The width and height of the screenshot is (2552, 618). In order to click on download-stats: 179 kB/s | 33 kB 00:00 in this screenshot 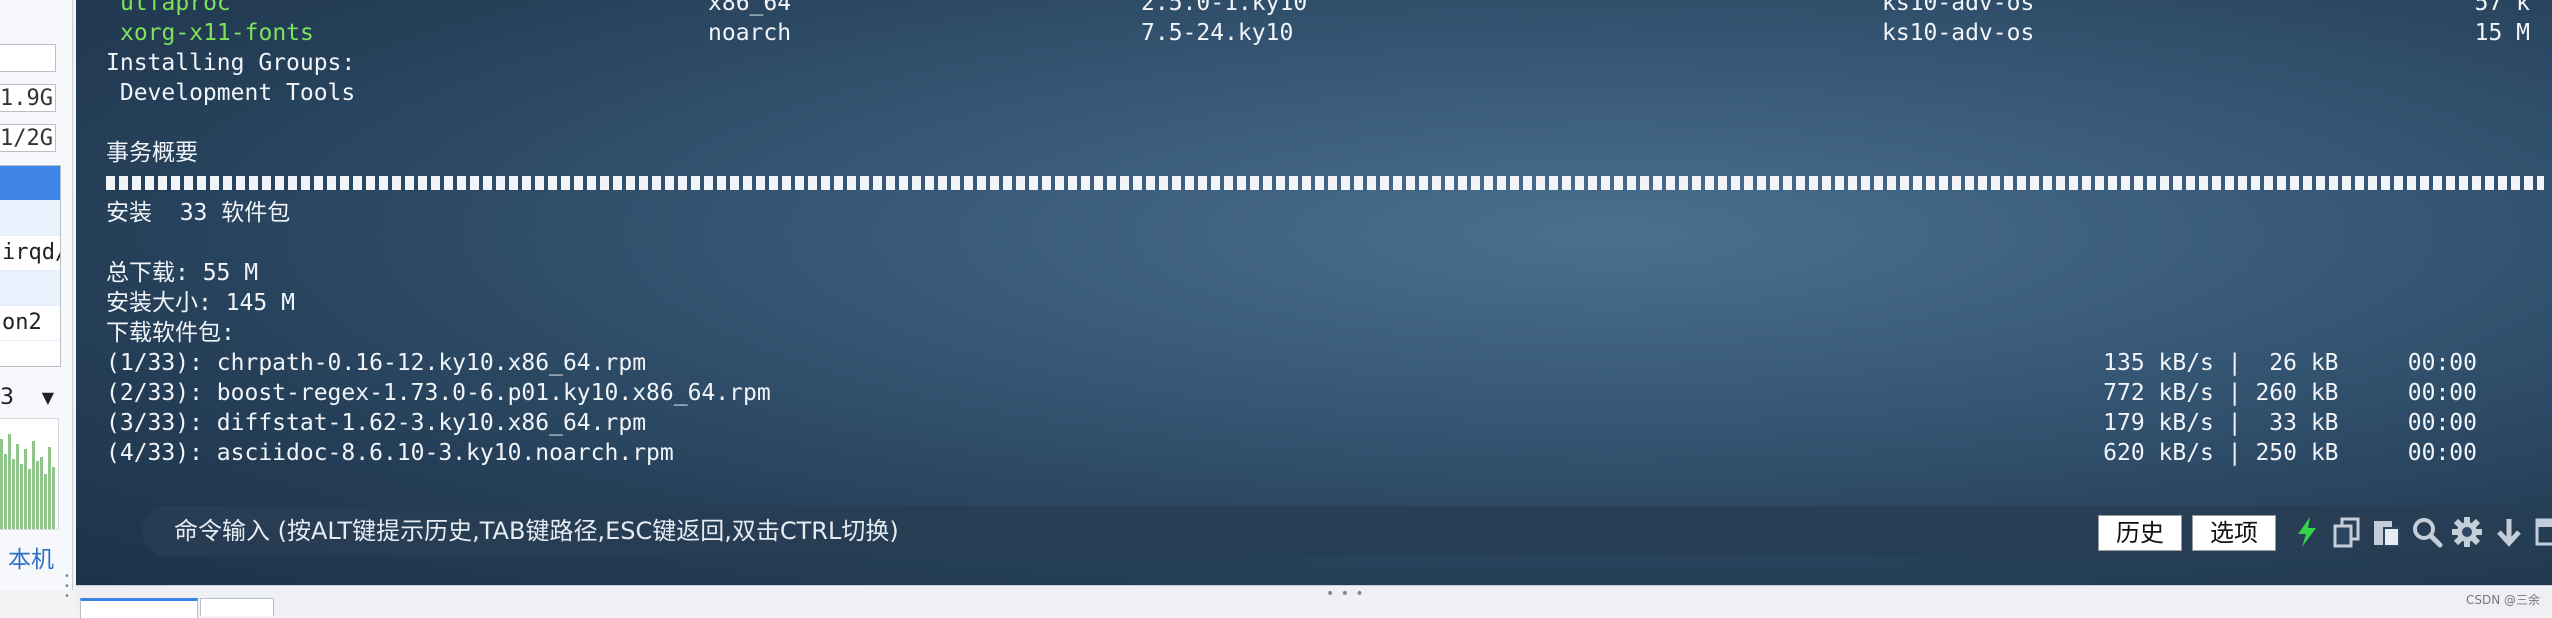, I will do `click(2290, 423)`.